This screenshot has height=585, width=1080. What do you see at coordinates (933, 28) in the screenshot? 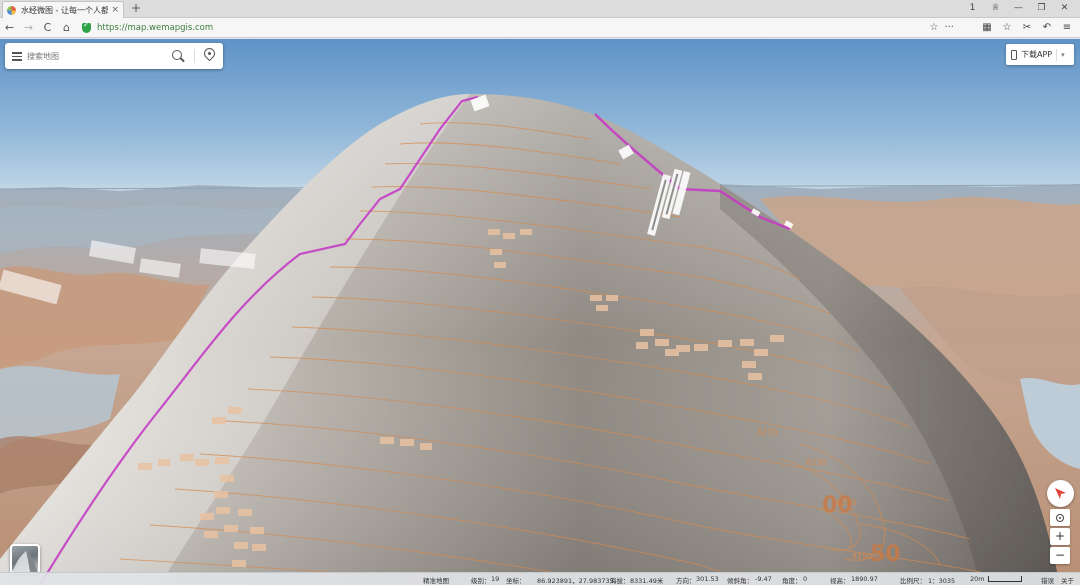
I see `bookmark-star-icon: ☆` at bounding box center [933, 28].